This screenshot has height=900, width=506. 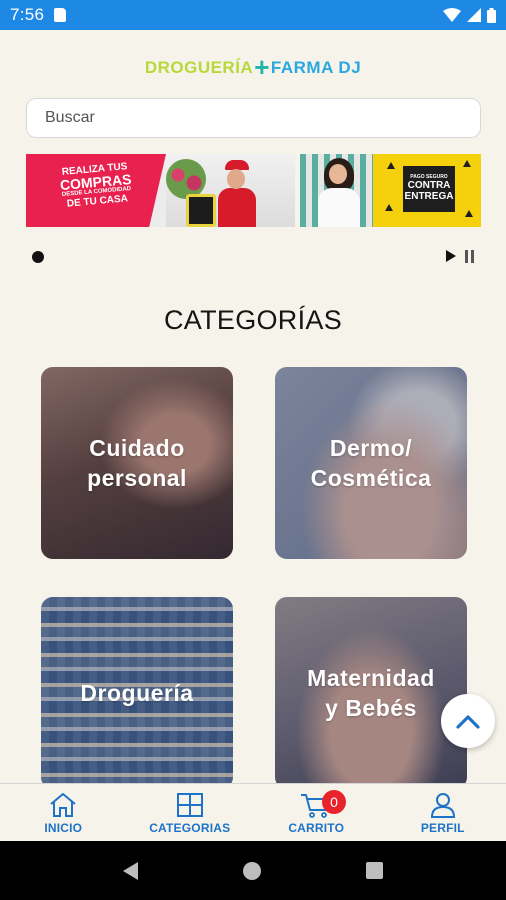 What do you see at coordinates (469, 256) in the screenshot?
I see `pause-icon` at bounding box center [469, 256].